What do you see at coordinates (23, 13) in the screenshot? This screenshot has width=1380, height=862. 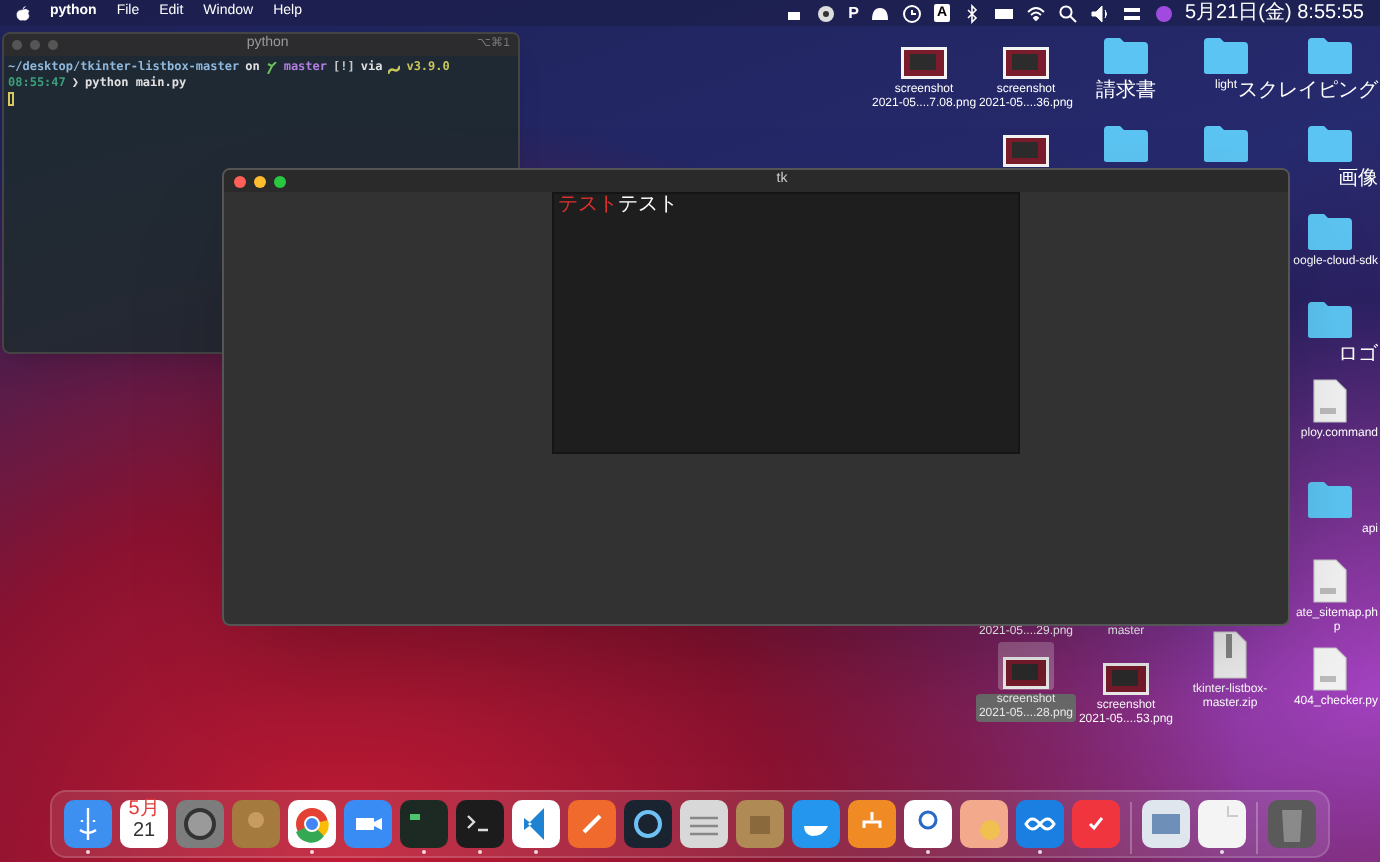 I see `apple-logo-icon` at bounding box center [23, 13].